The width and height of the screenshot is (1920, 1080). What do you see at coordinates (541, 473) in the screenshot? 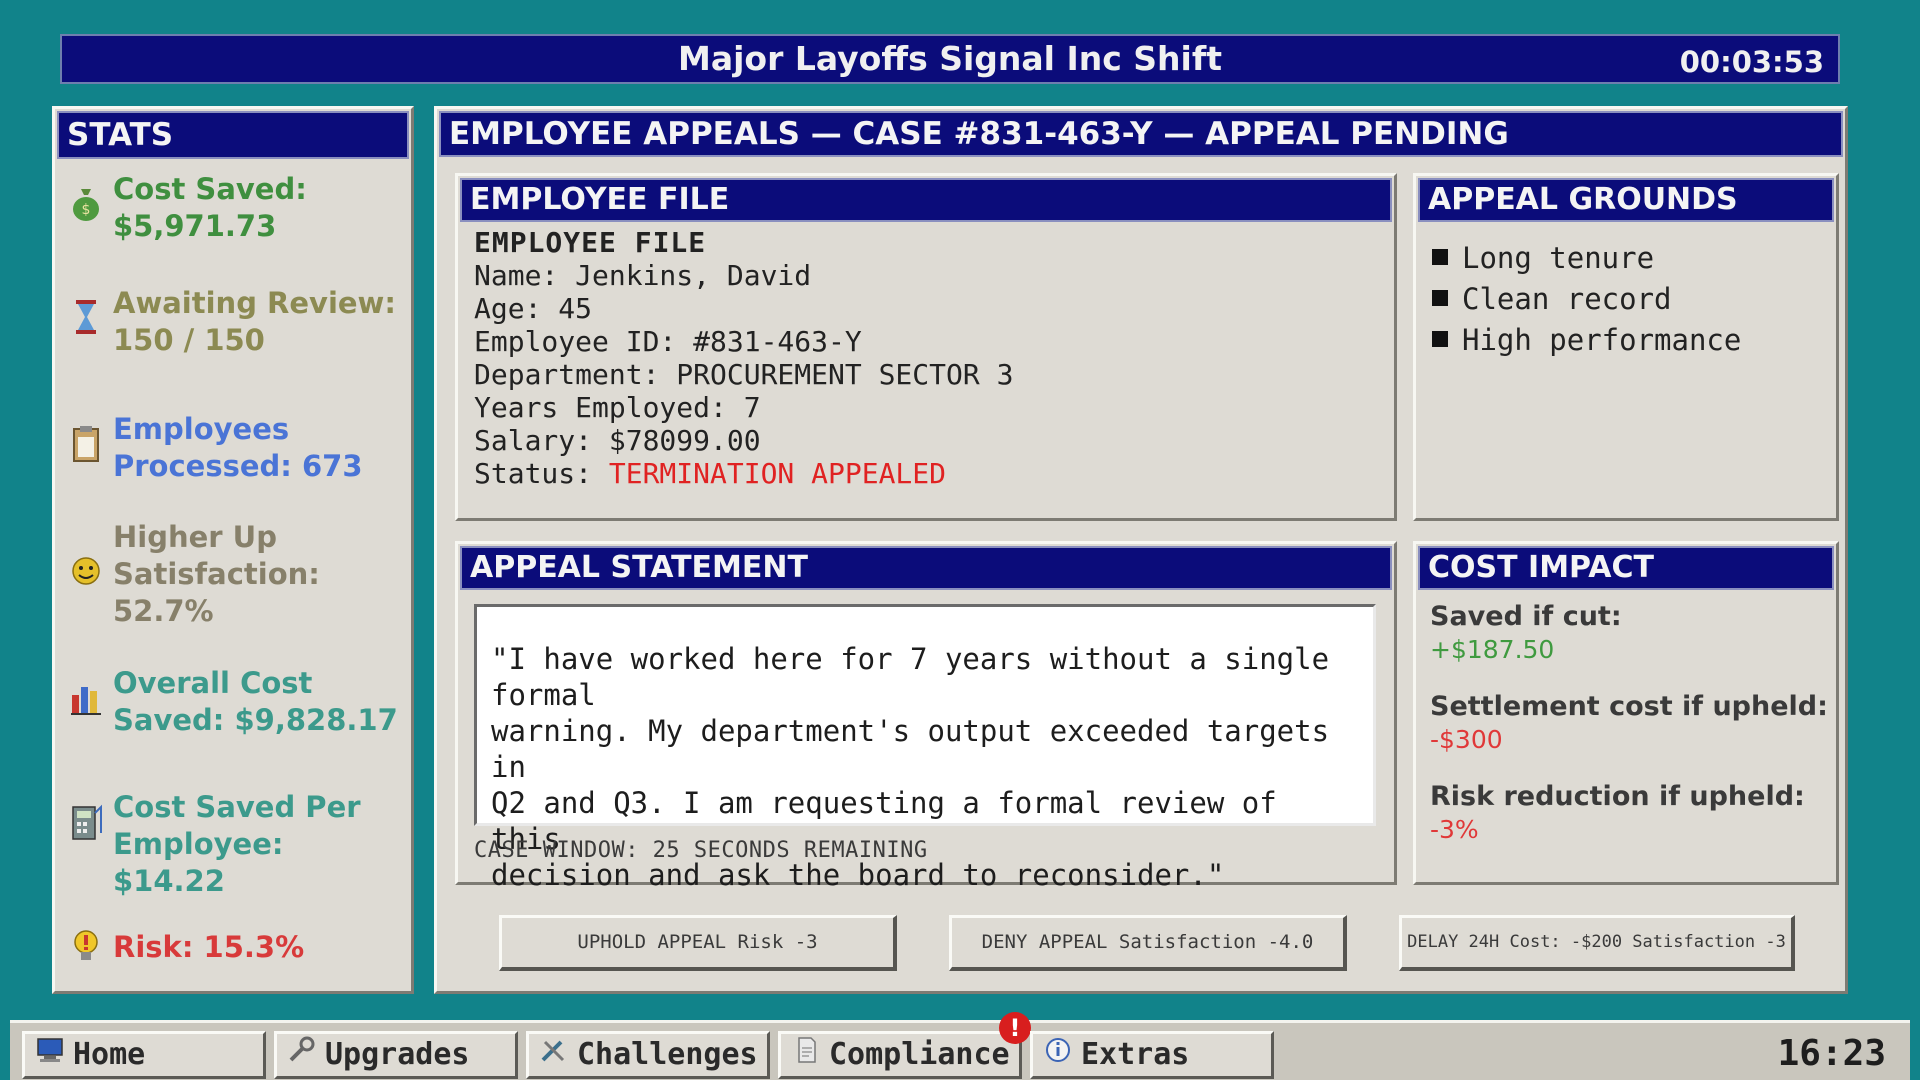
I see `status-label: Status:` at bounding box center [541, 473].